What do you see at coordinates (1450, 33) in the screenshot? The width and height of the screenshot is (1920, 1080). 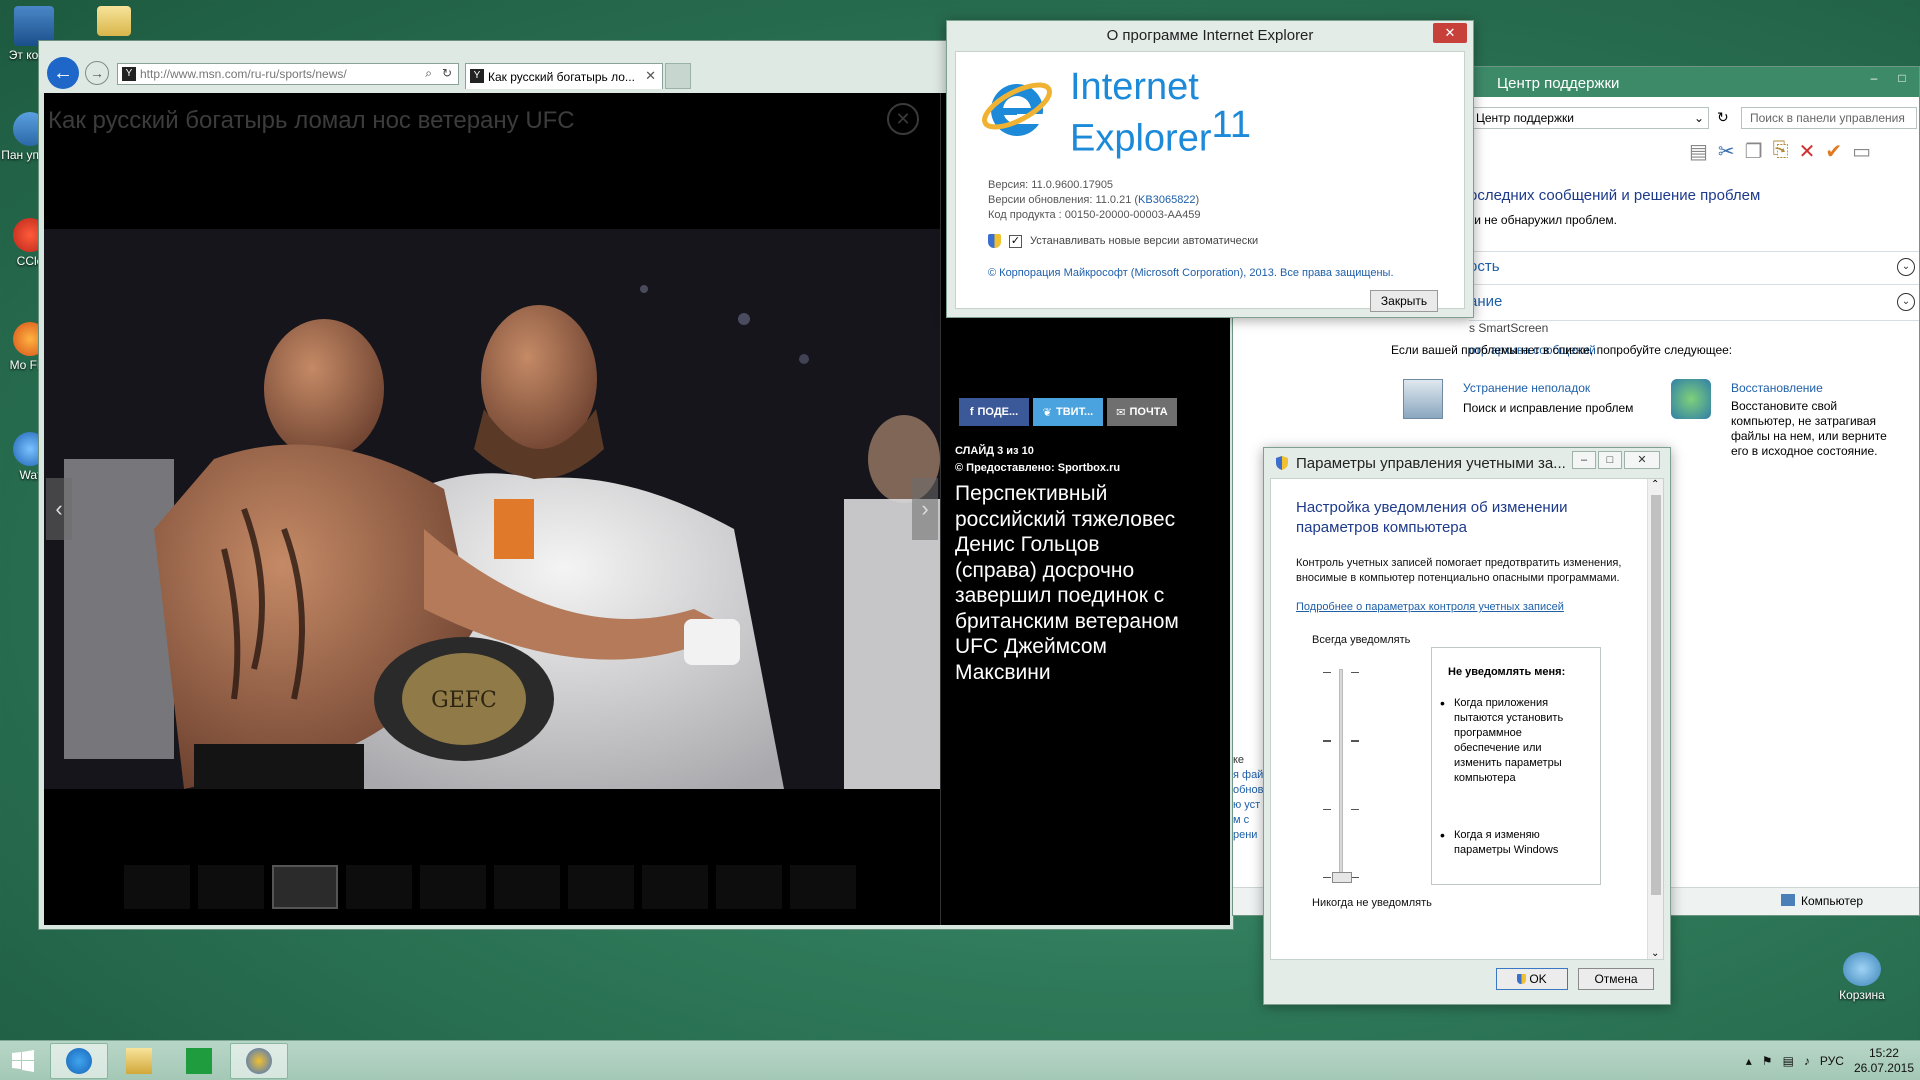 I see `close-dialog-button: ✕` at bounding box center [1450, 33].